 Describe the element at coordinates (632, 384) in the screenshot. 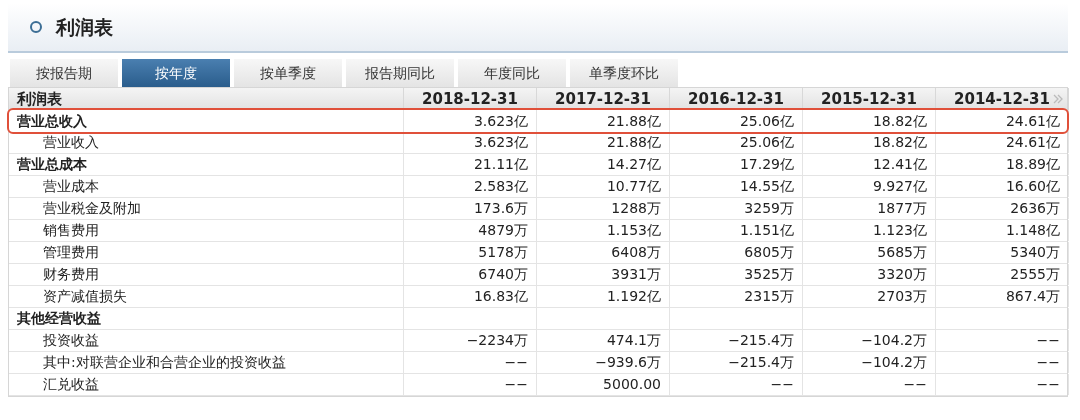

I see `table-cell-text: 5000.00` at that location.